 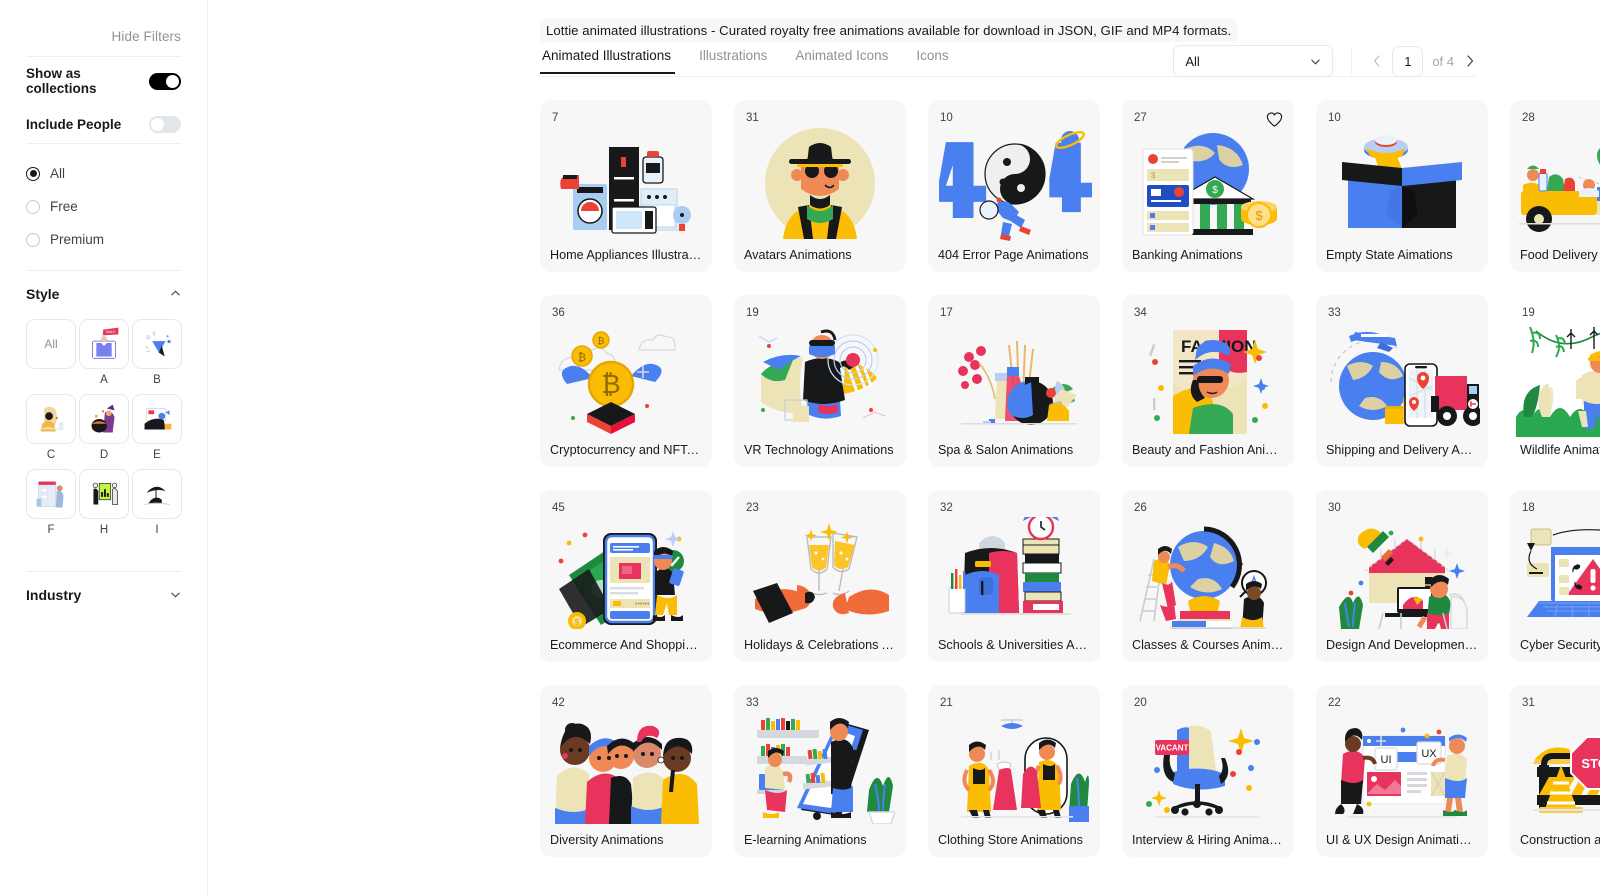 What do you see at coordinates (103, 594) in the screenshot?
I see `industry-section-header: Industry` at bounding box center [103, 594].